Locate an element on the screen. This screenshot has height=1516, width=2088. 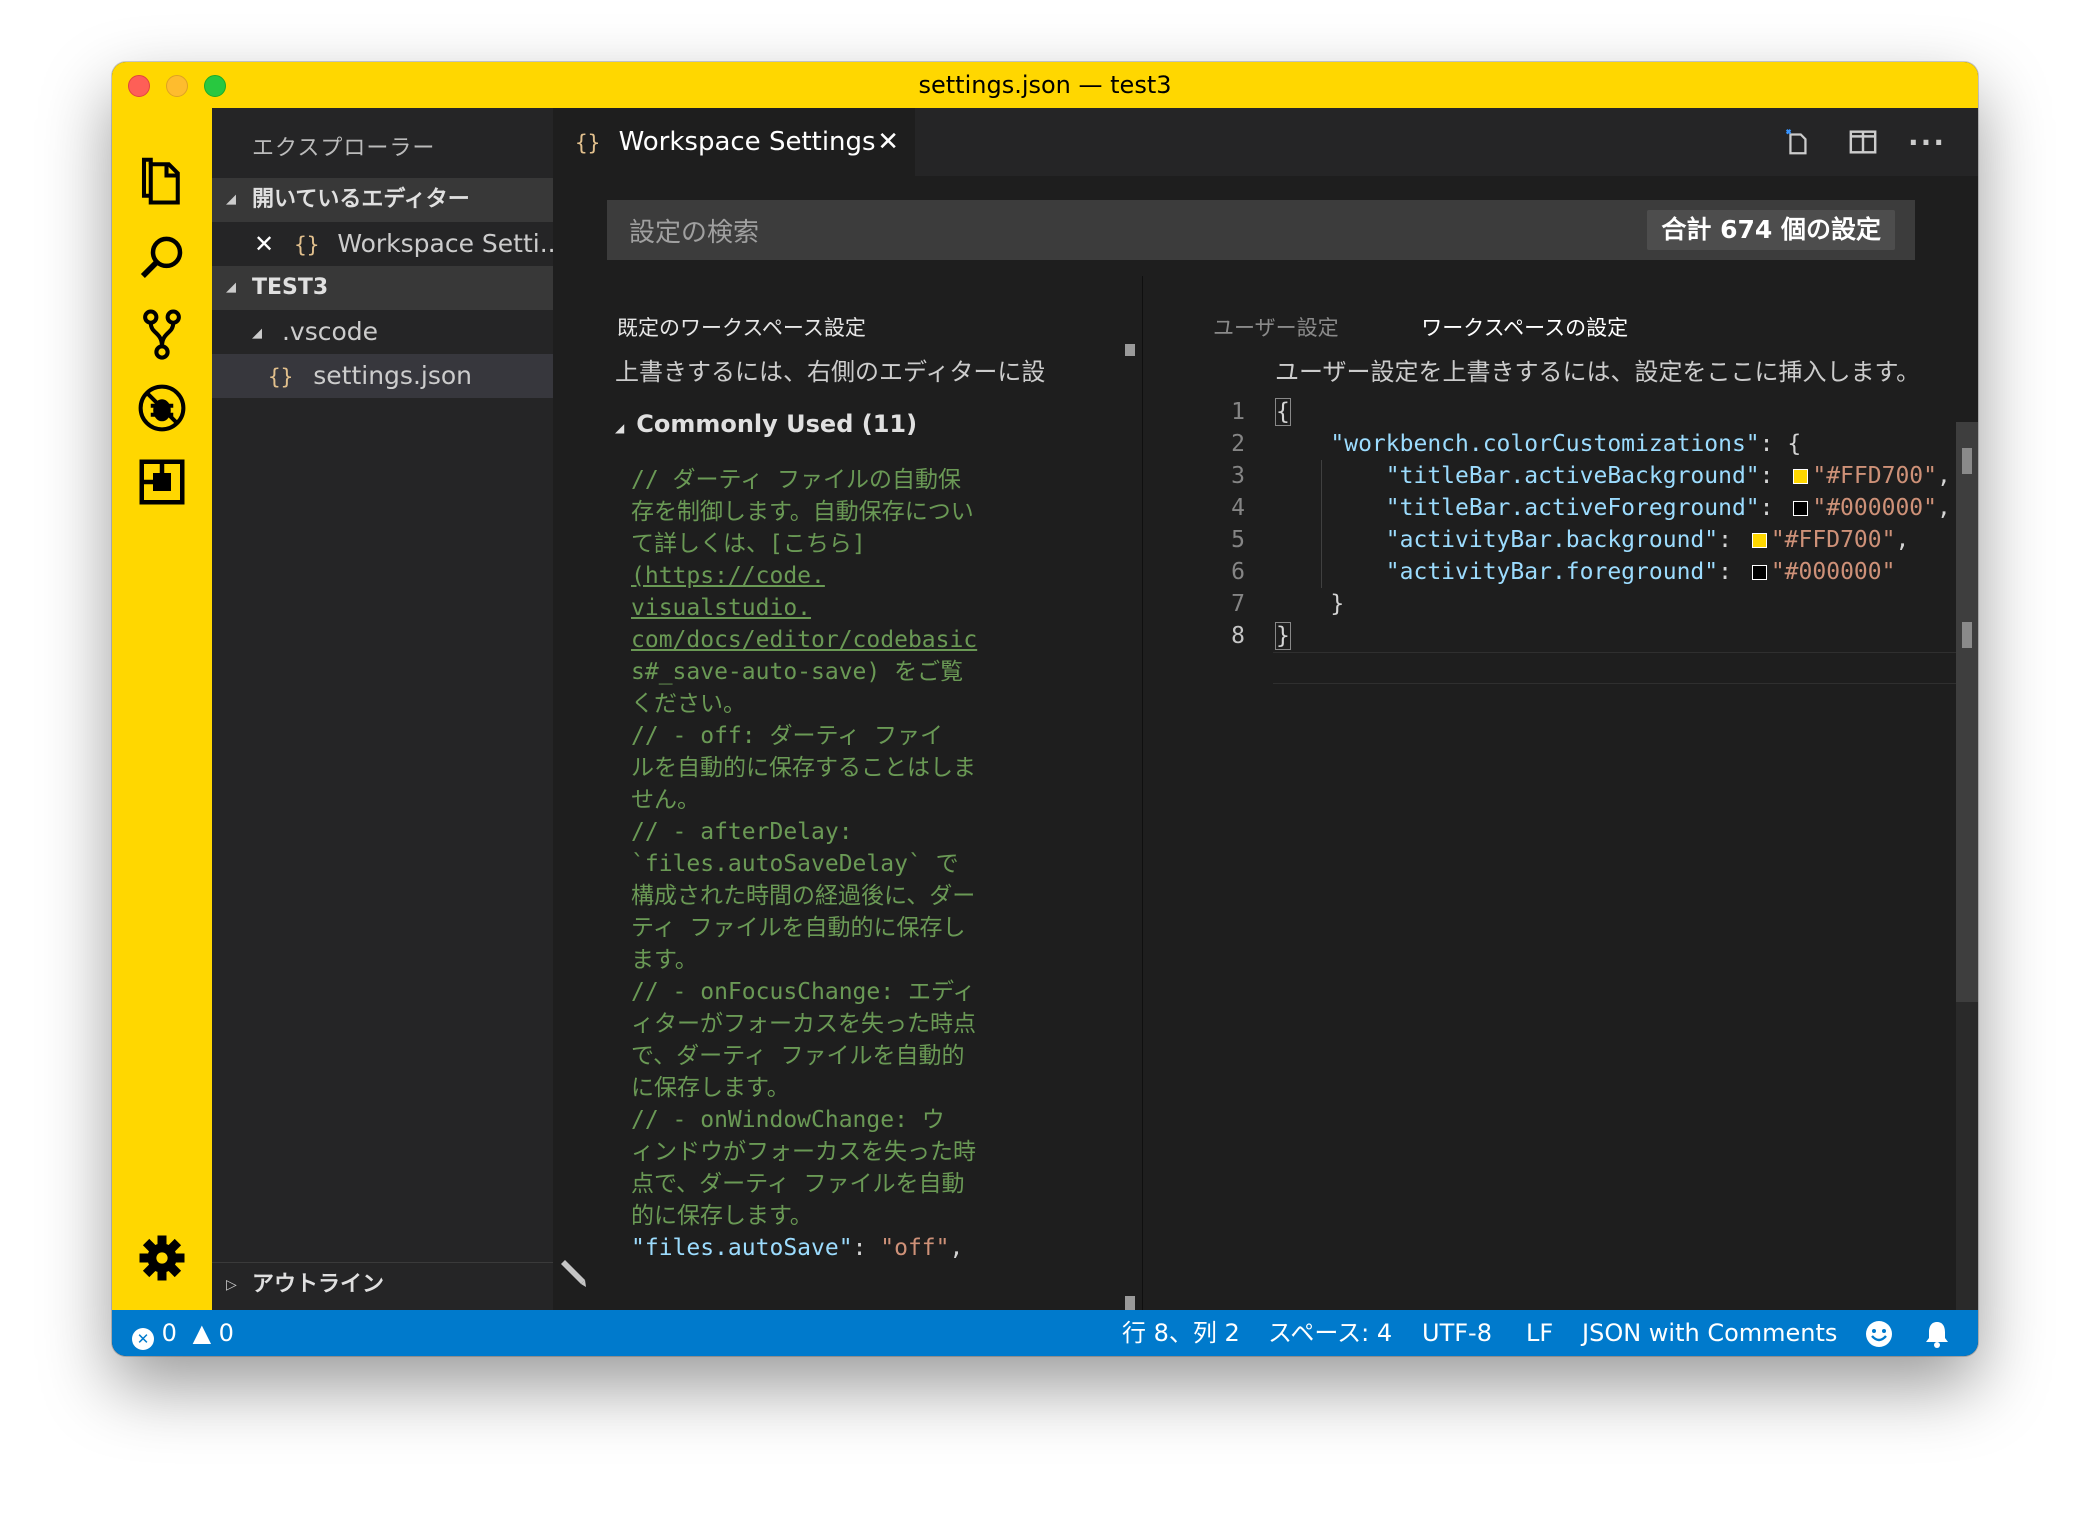
default-settings-description: 上書きするには、右側のエディターに設 is located at coordinates (830, 372).